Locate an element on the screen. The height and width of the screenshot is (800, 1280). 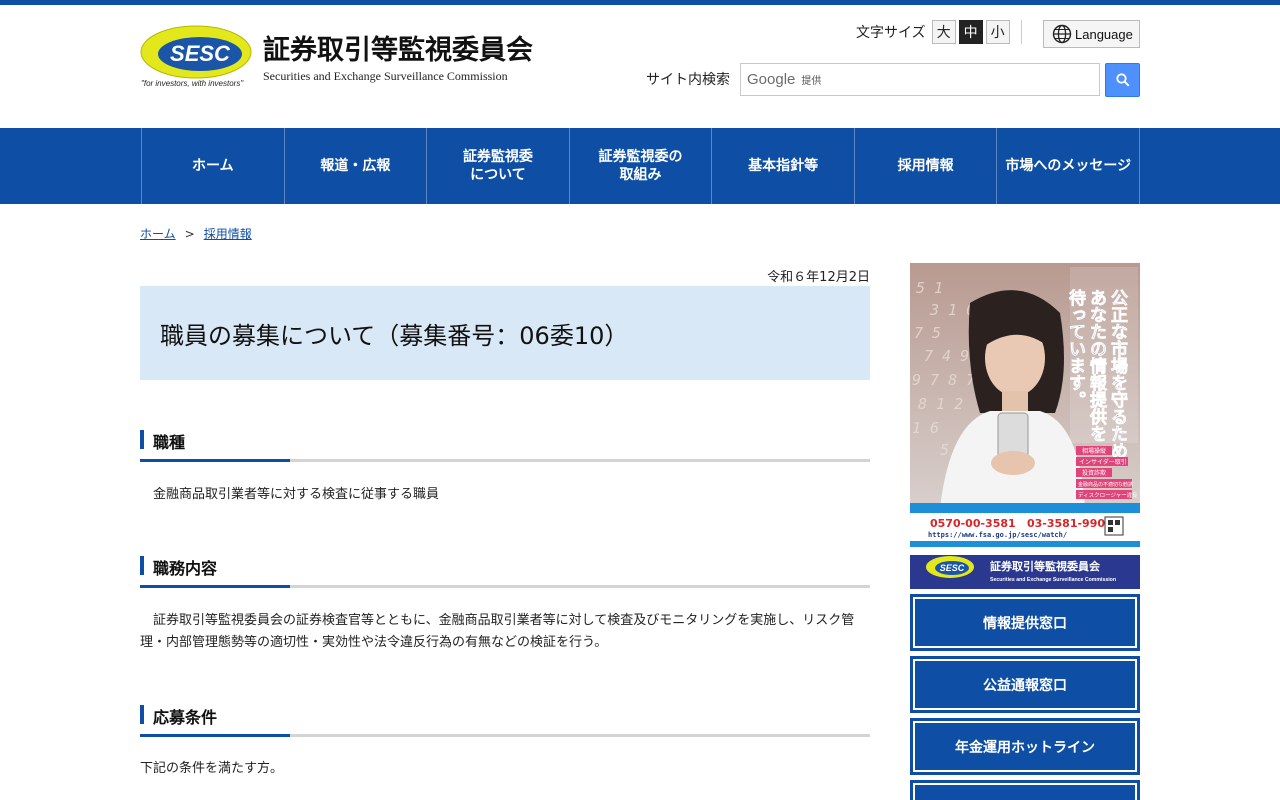
sidebar-button-partial is located at coordinates (1025, 790).